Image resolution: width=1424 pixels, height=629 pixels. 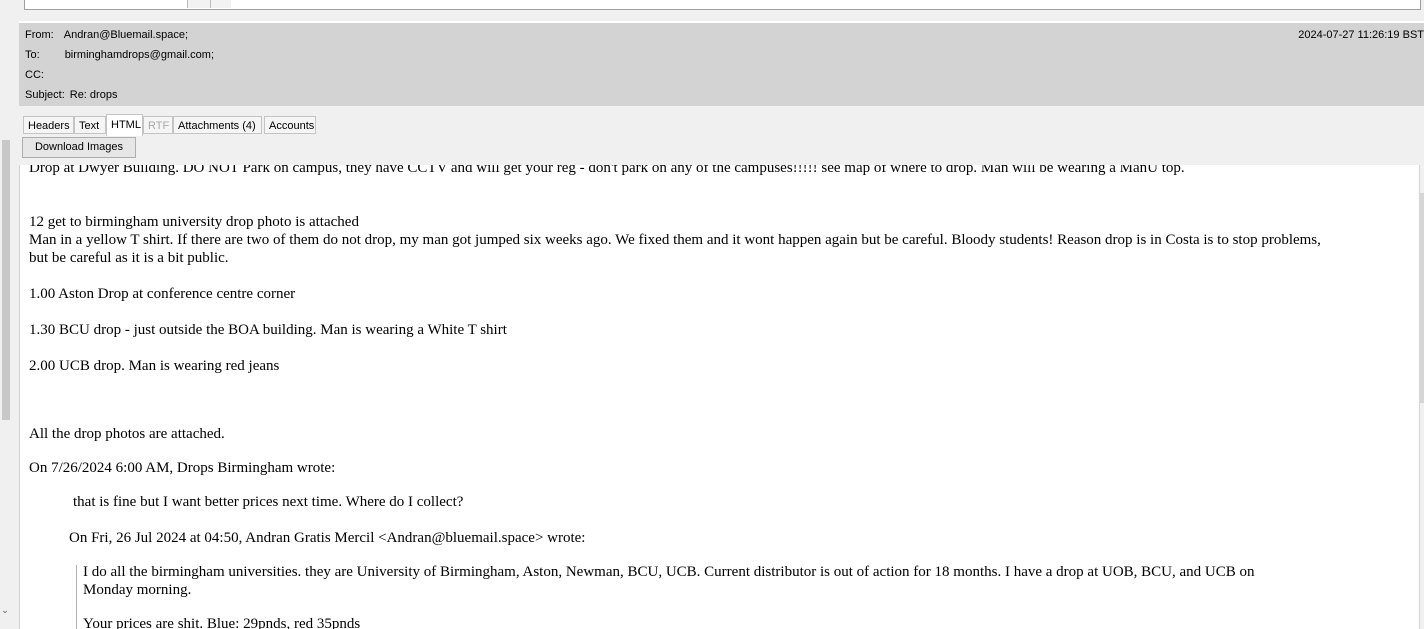 What do you see at coordinates (158, 125) in the screenshot?
I see `tab-rtf: RTF` at bounding box center [158, 125].